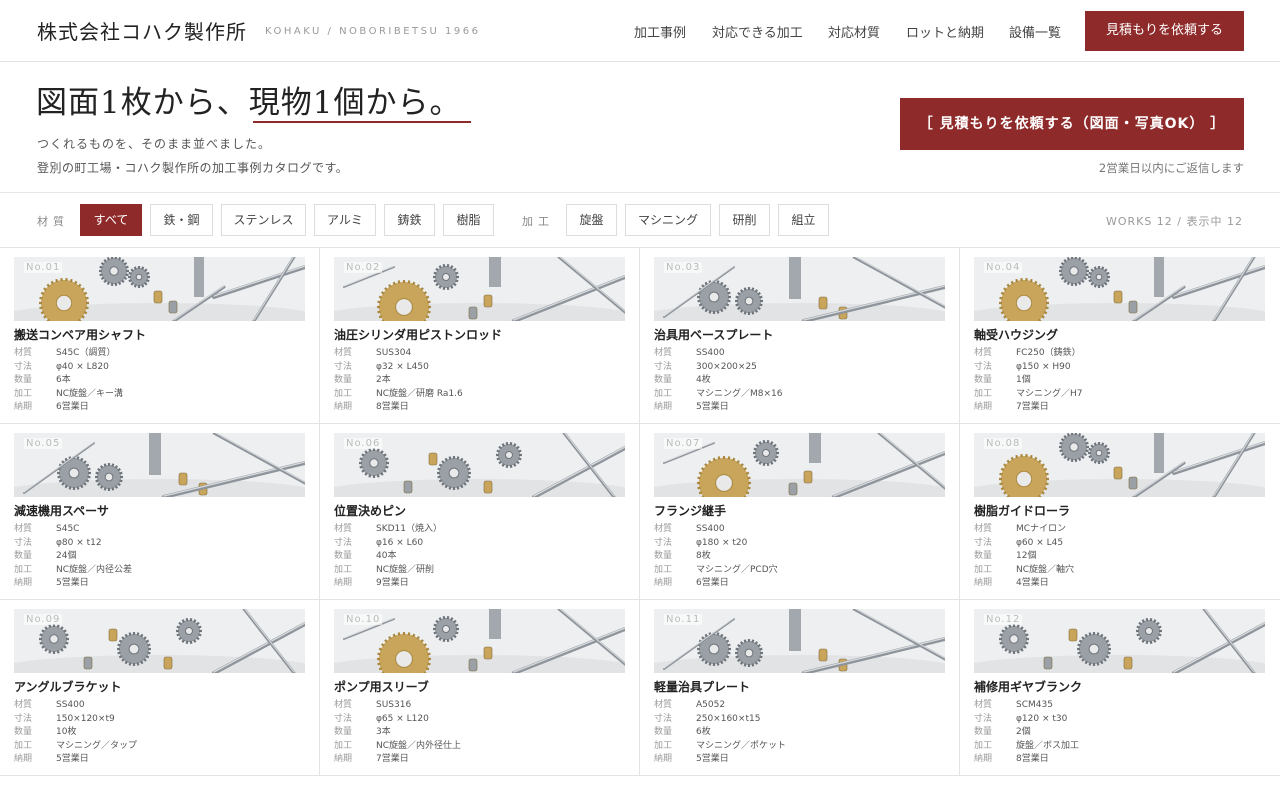  I want to click on work-title: 樹脂ガイドローラ, so click(1022, 510).